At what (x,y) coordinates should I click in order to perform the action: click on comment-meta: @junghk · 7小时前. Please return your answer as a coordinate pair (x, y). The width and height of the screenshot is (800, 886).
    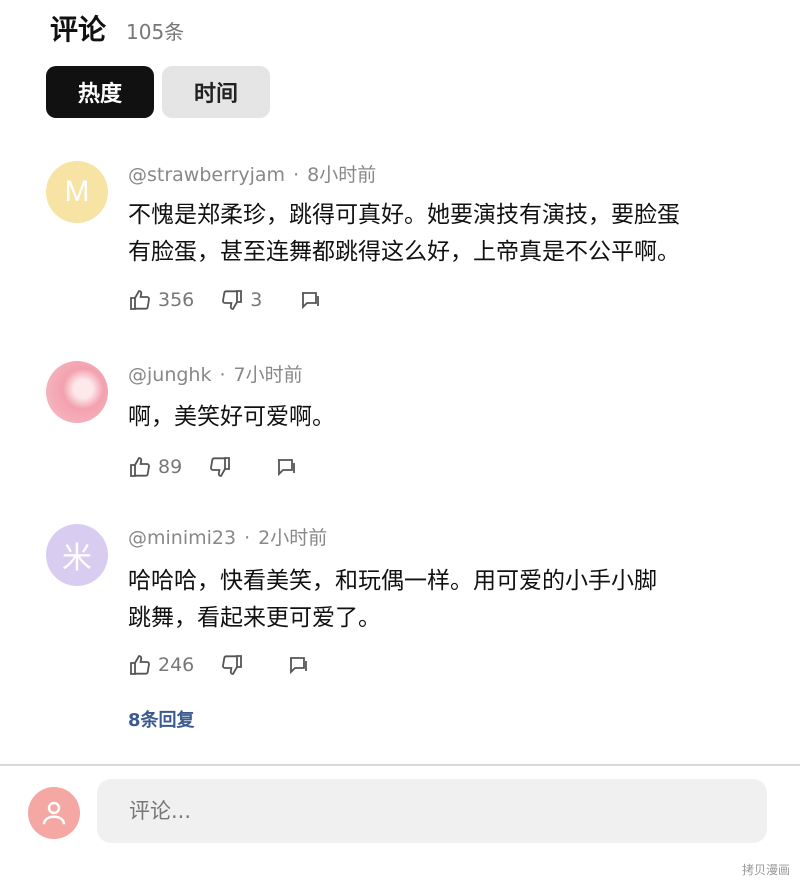
    Looking at the image, I should click on (215, 375).